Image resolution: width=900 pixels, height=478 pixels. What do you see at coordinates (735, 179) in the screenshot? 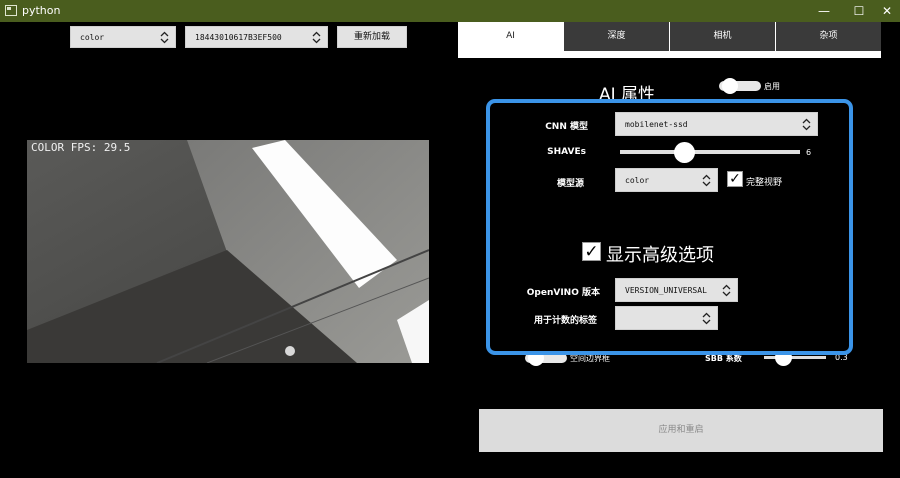
I see `full-fov-checkbox: ✓` at bounding box center [735, 179].